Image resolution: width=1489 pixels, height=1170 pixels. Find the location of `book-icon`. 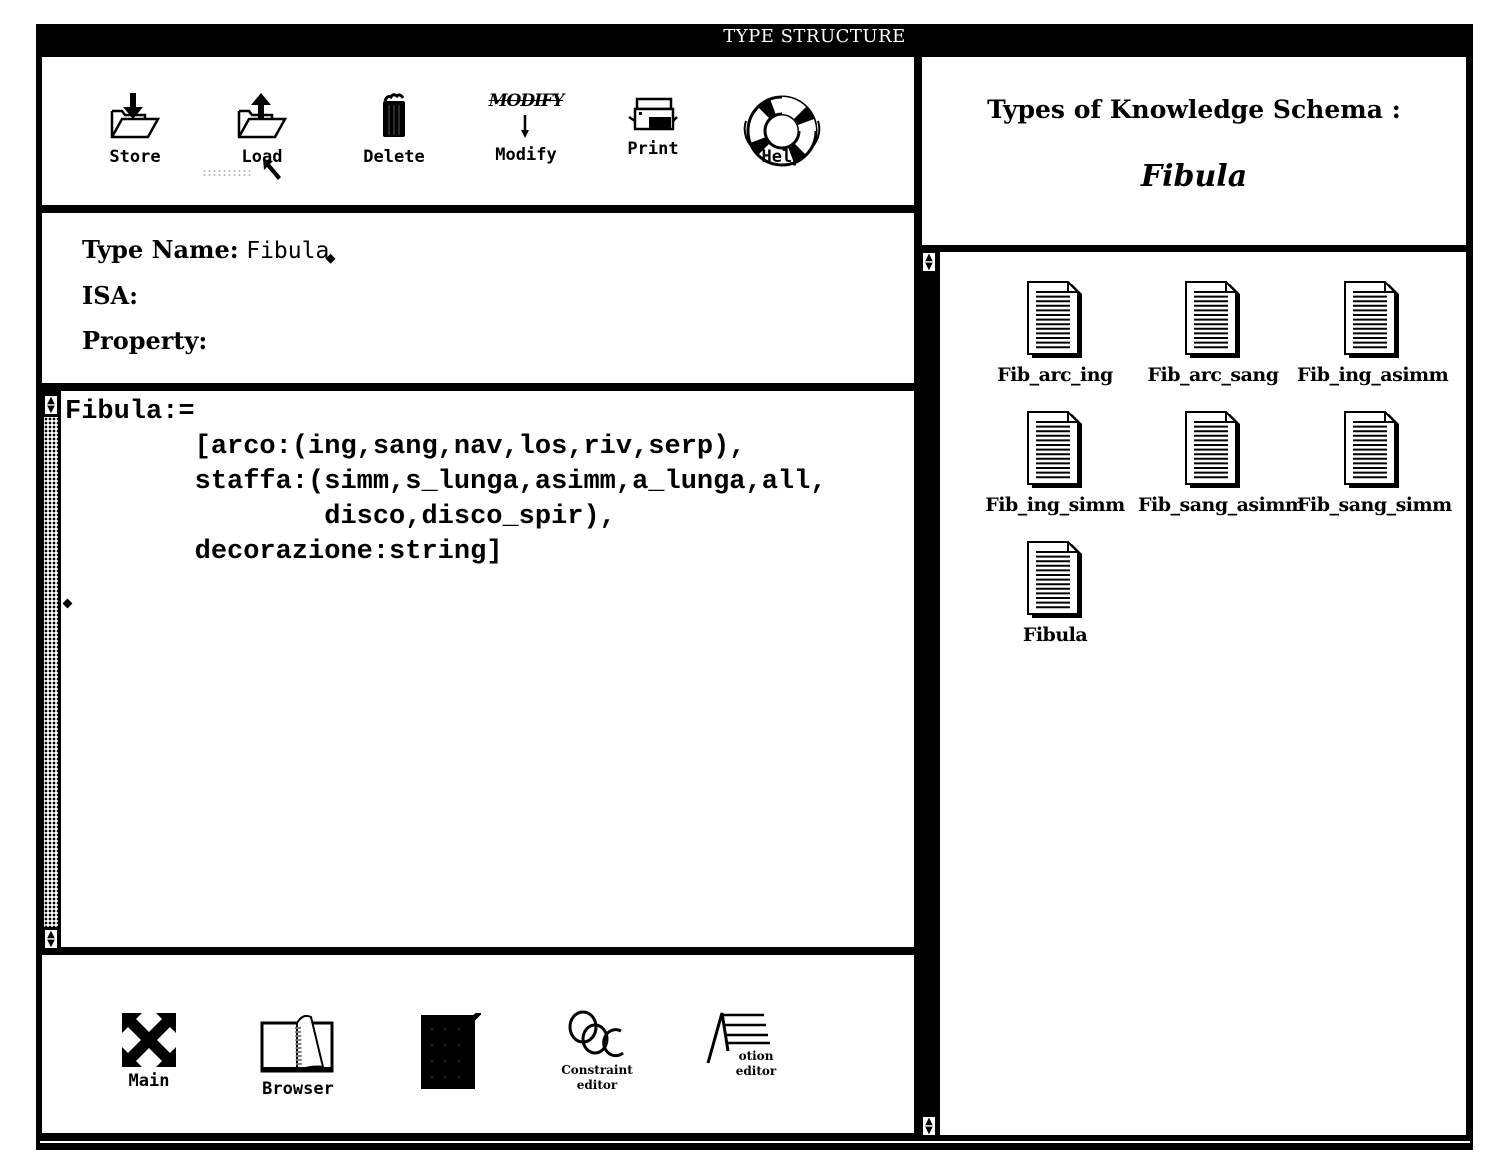

book-icon is located at coordinates (297, 1043).